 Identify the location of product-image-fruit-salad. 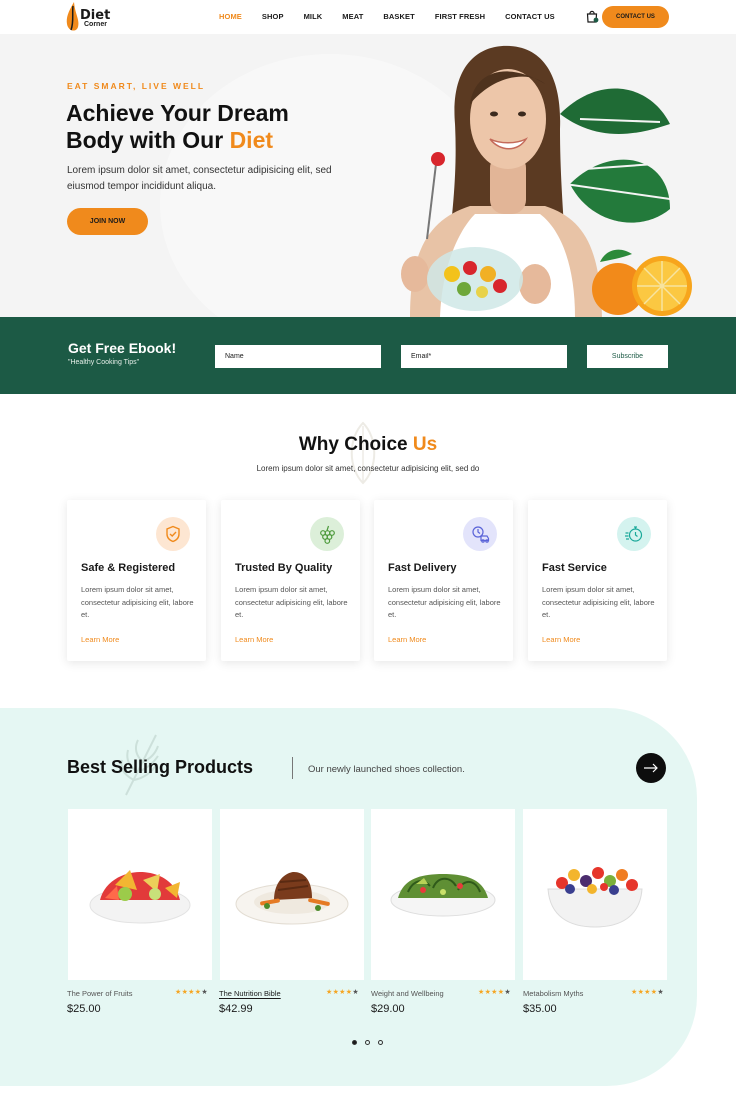
(140, 894).